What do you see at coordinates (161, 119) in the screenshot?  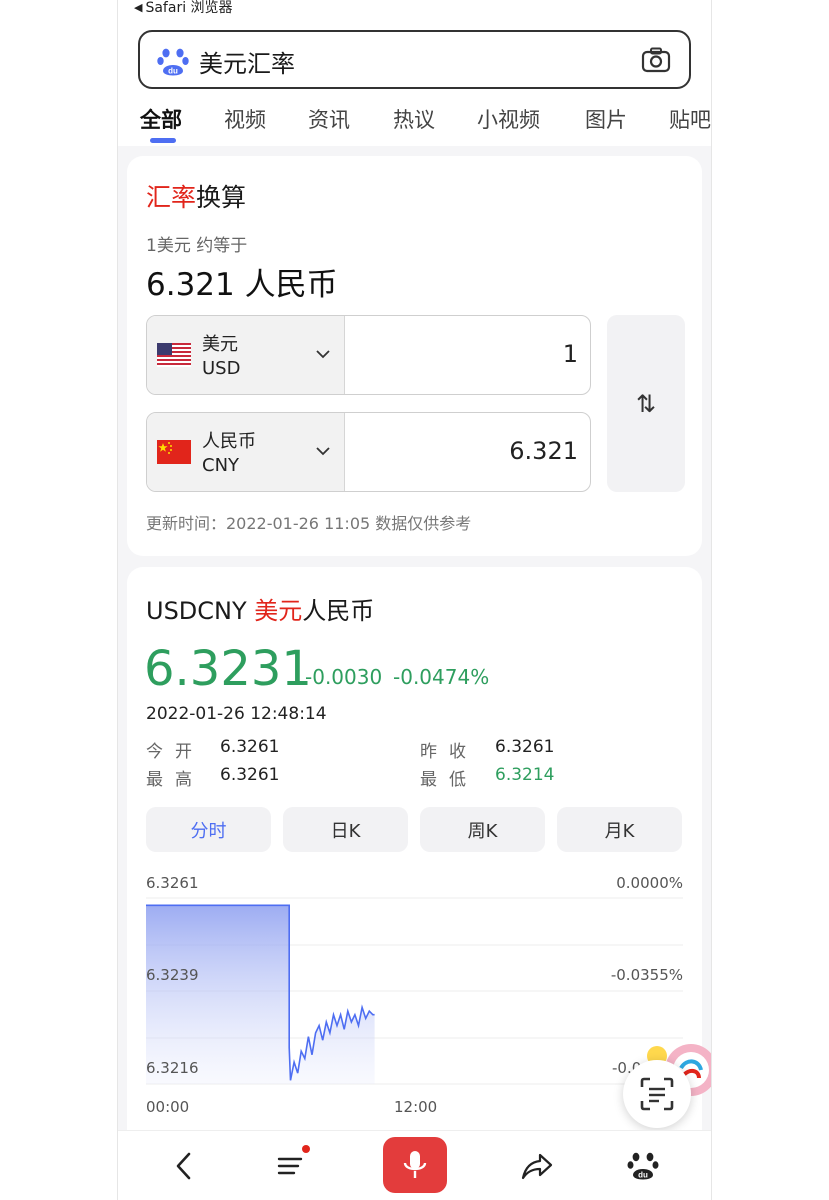 I see `tab-all: 全部` at bounding box center [161, 119].